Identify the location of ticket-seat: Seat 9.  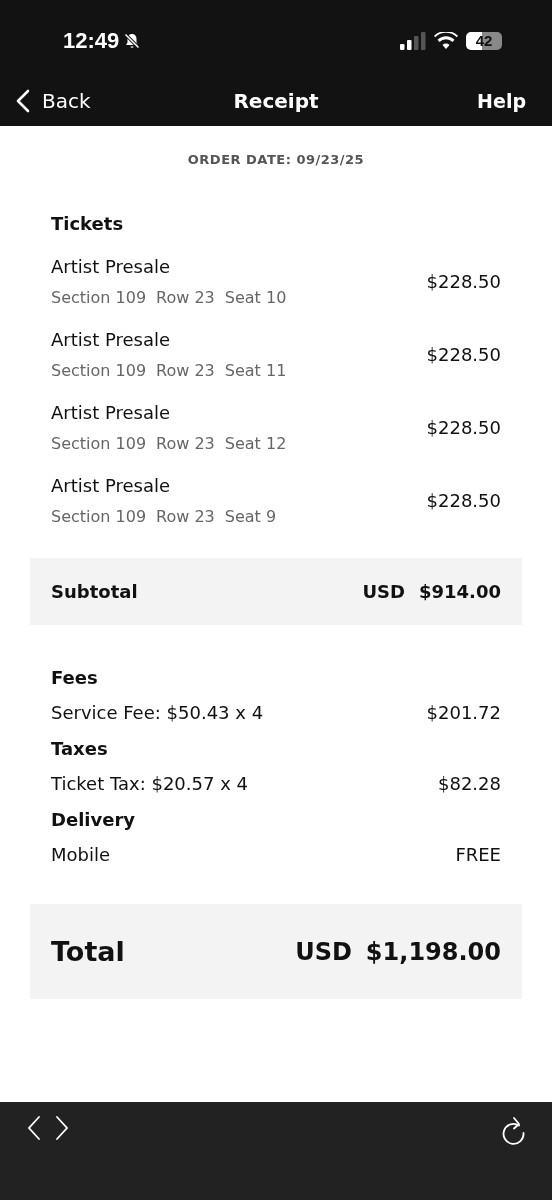
(250, 516).